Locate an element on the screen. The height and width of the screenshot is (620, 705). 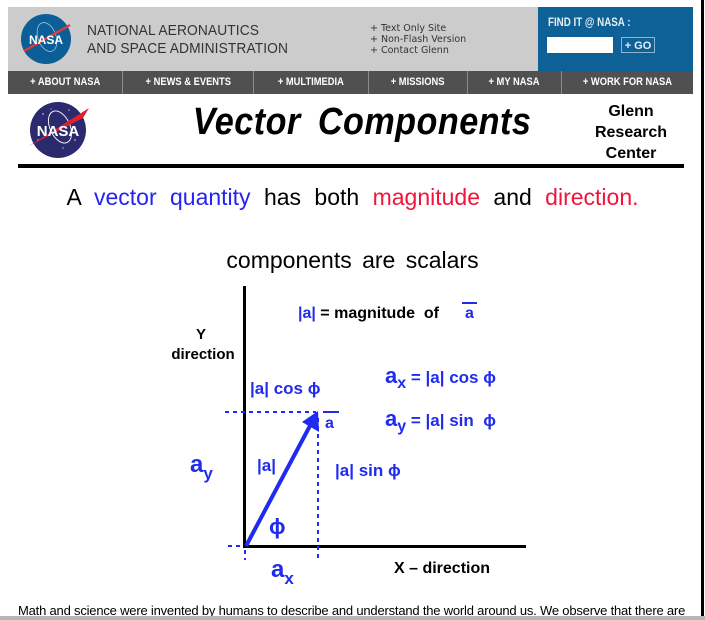
bottom-scroll-edge is located at coordinates (352, 618).